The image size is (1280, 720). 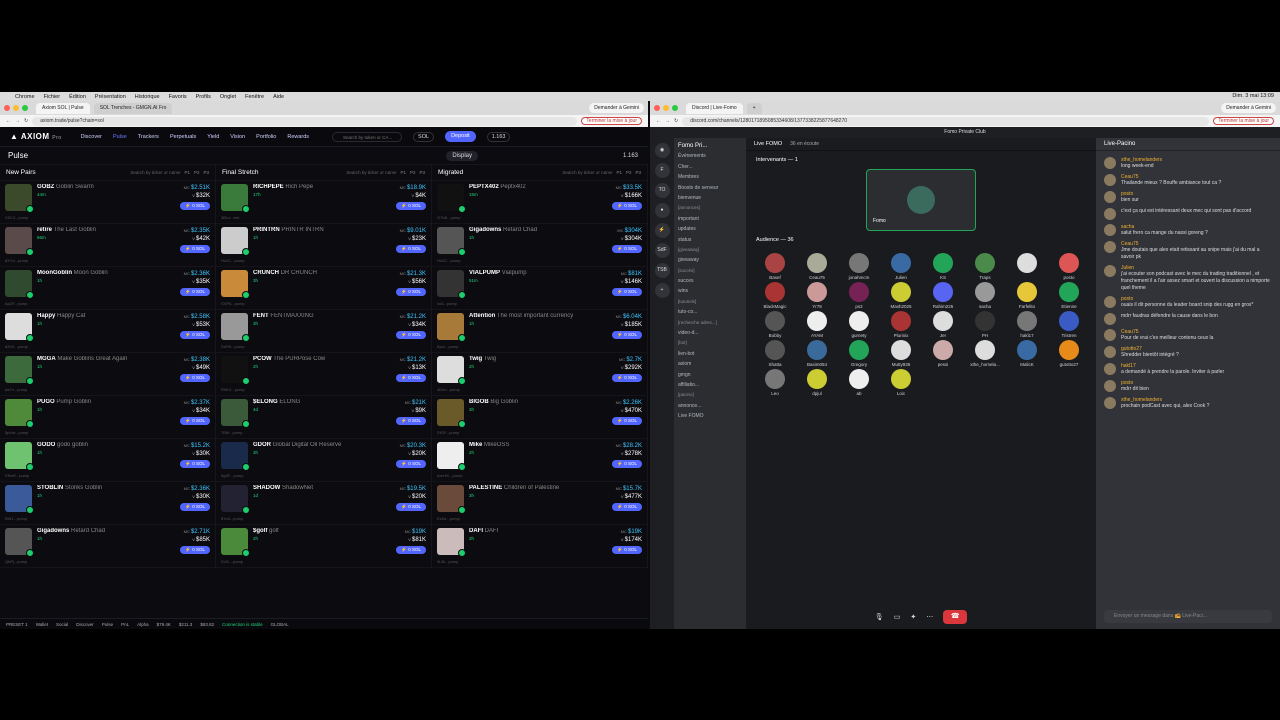 What do you see at coordinates (817, 353) in the screenshot?
I see `audience-member: Basim054` at bounding box center [817, 353].